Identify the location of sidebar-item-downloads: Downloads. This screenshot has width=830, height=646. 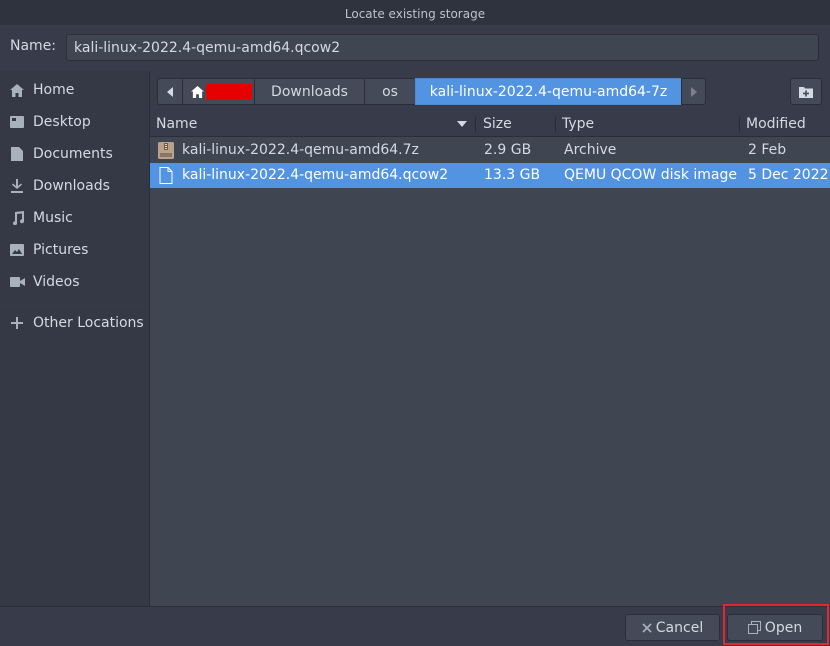
(74, 186).